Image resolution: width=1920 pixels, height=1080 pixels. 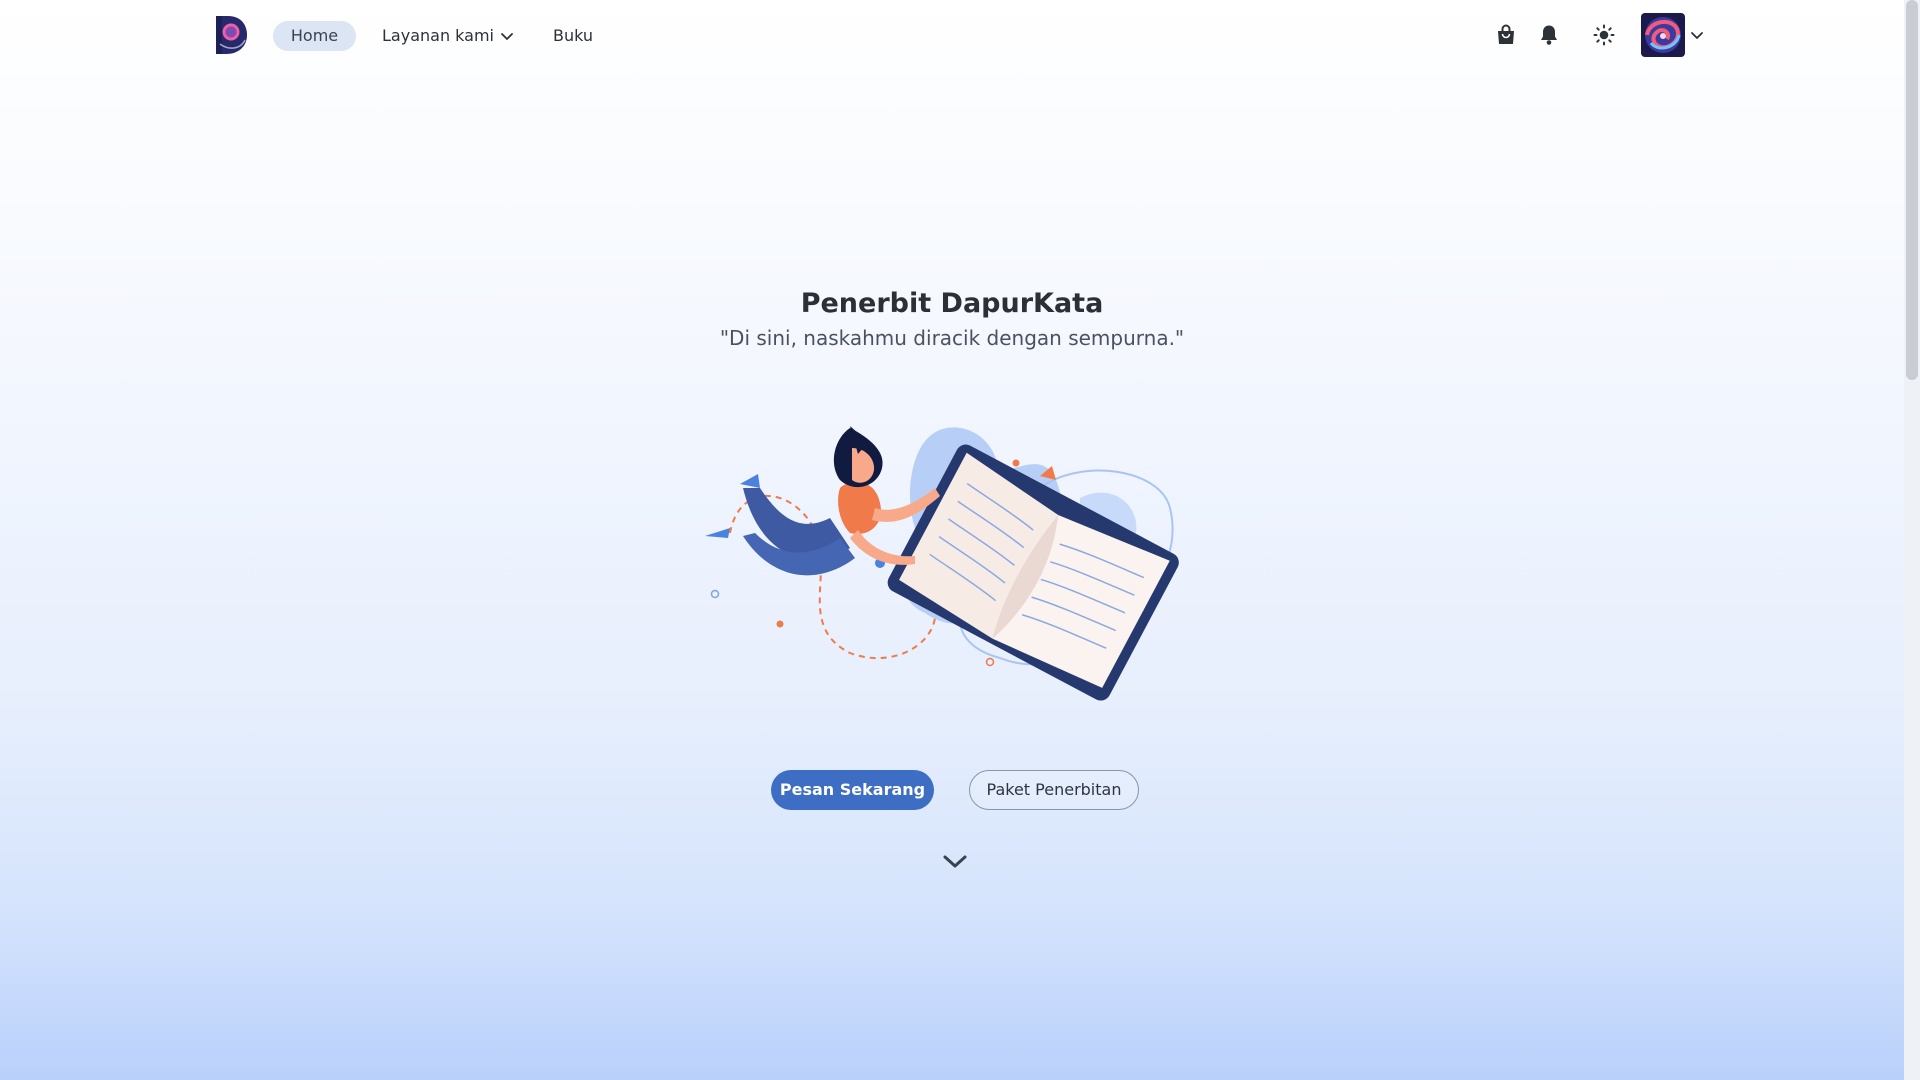 I want to click on user-avatar, so click(x=1663, y=35).